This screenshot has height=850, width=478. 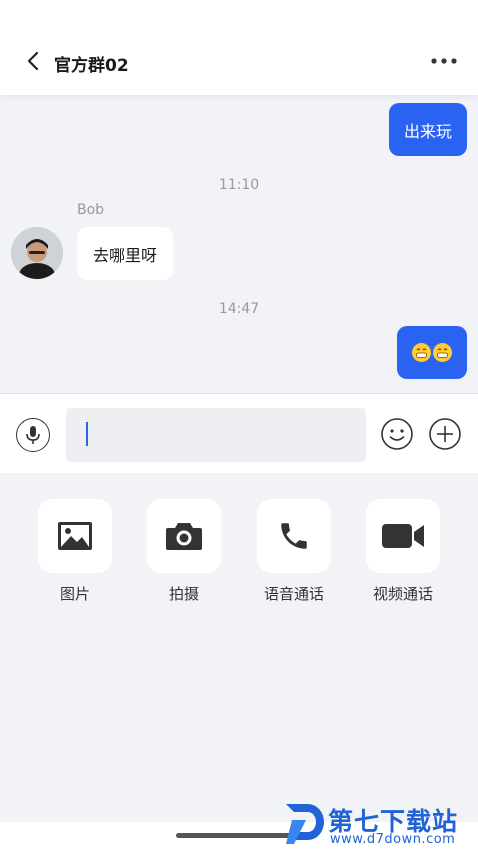 I want to click on tool-voice-call: 语音通话, so click(x=294, y=551).